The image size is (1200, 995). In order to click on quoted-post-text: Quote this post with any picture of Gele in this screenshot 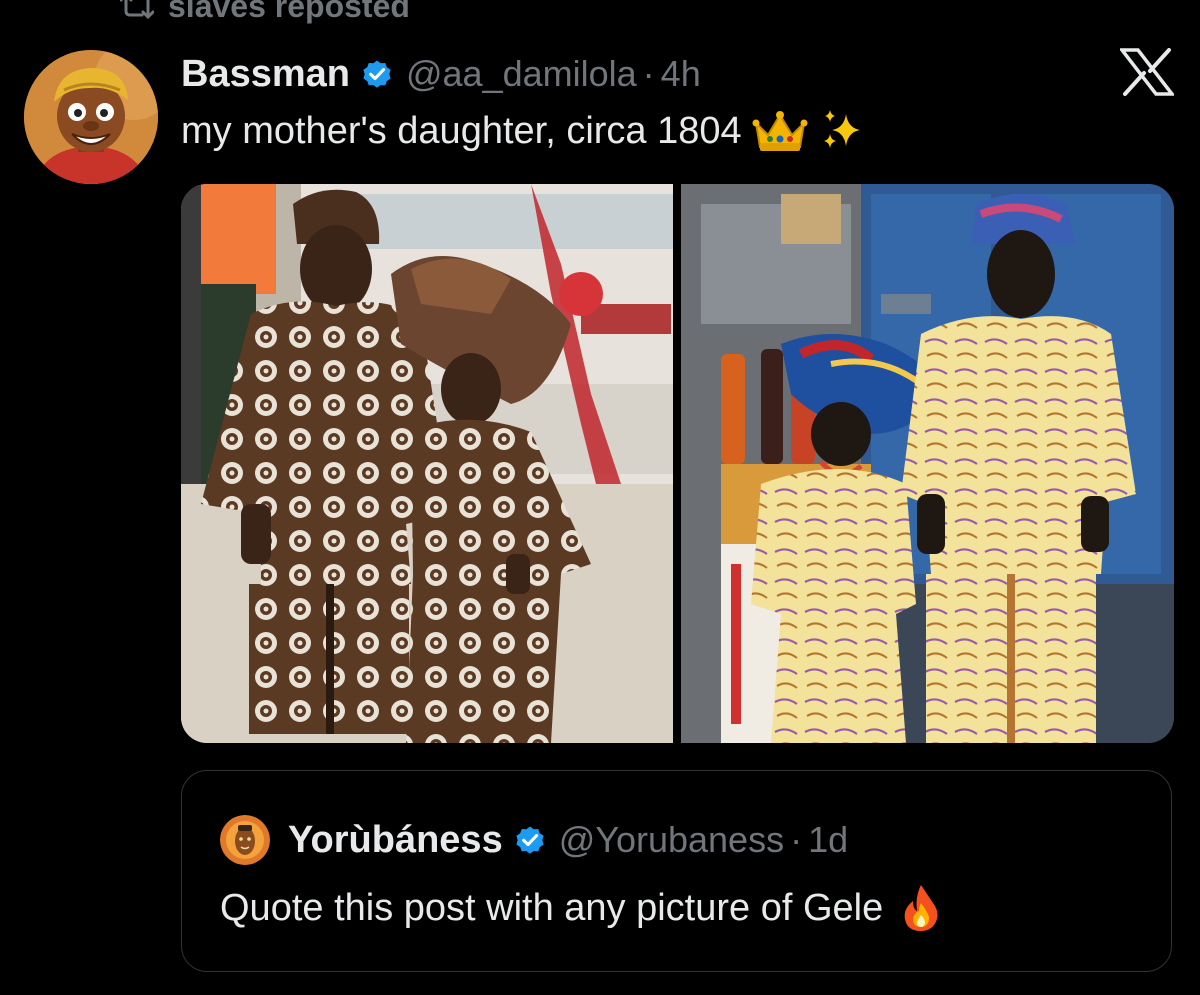, I will do `click(581, 908)`.